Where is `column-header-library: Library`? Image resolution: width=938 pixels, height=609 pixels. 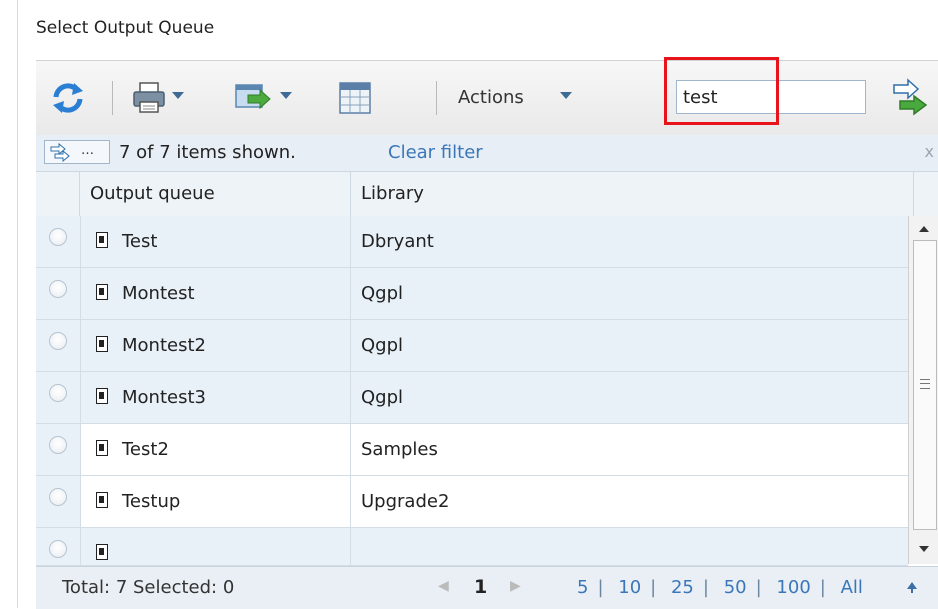 column-header-library: Library is located at coordinates (632, 194).